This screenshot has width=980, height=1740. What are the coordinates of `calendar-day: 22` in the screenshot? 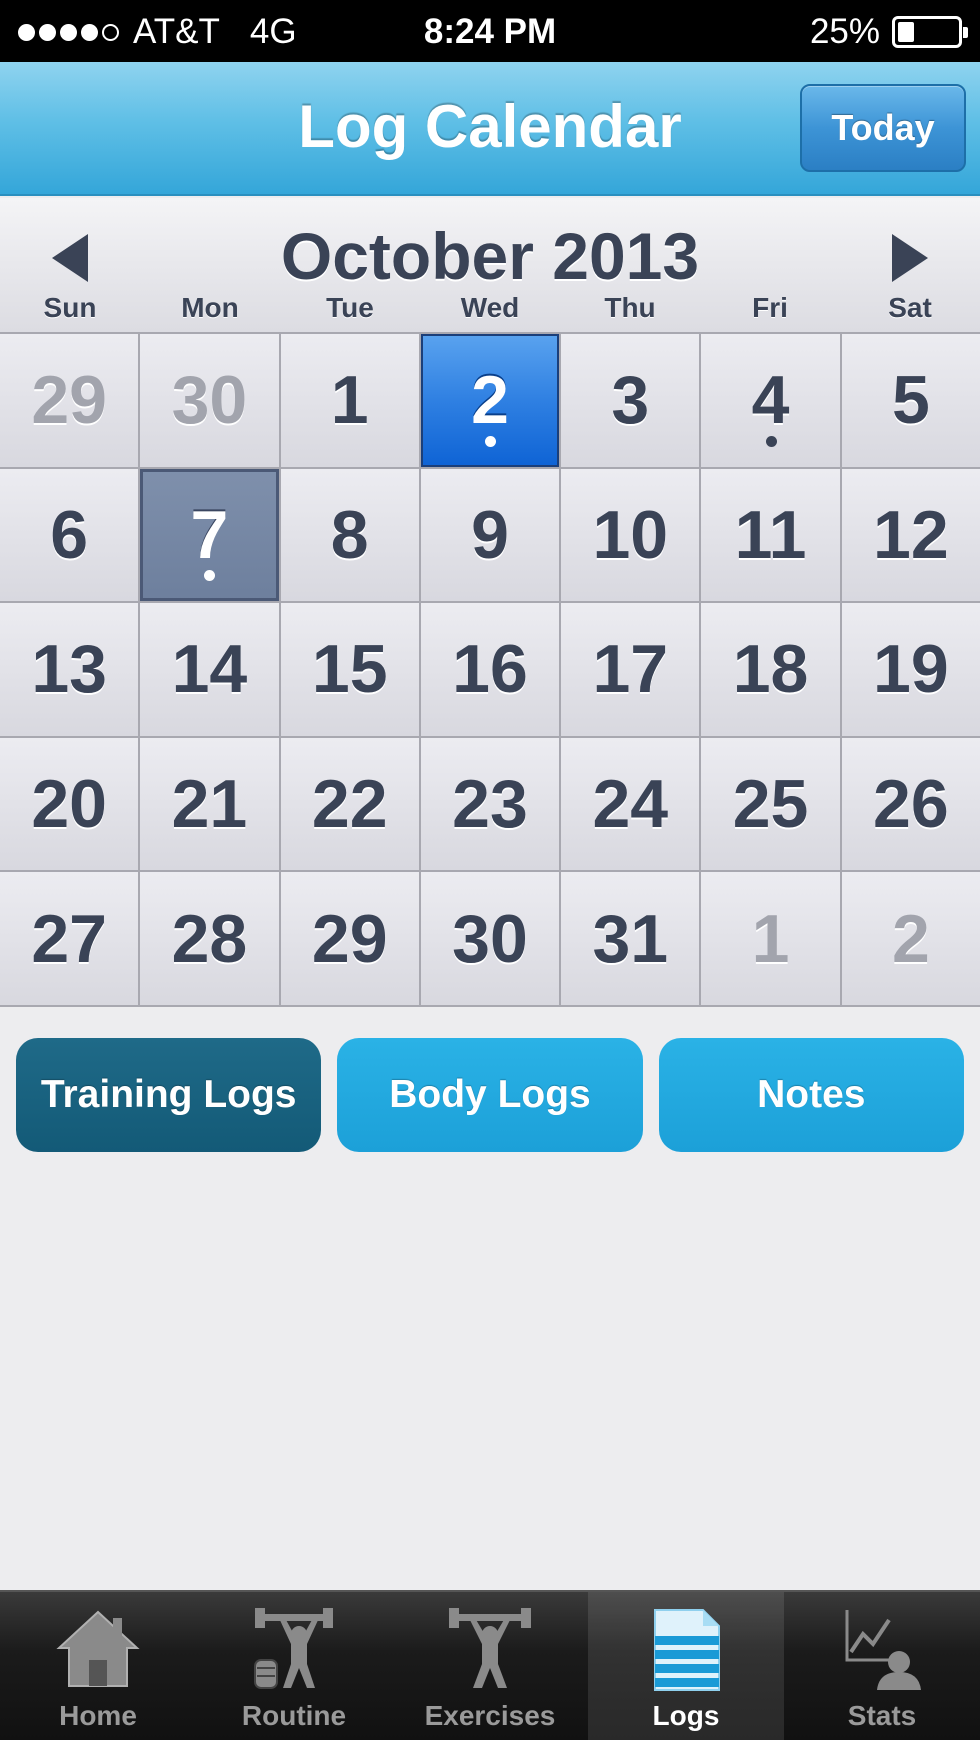 It's located at (349, 804).